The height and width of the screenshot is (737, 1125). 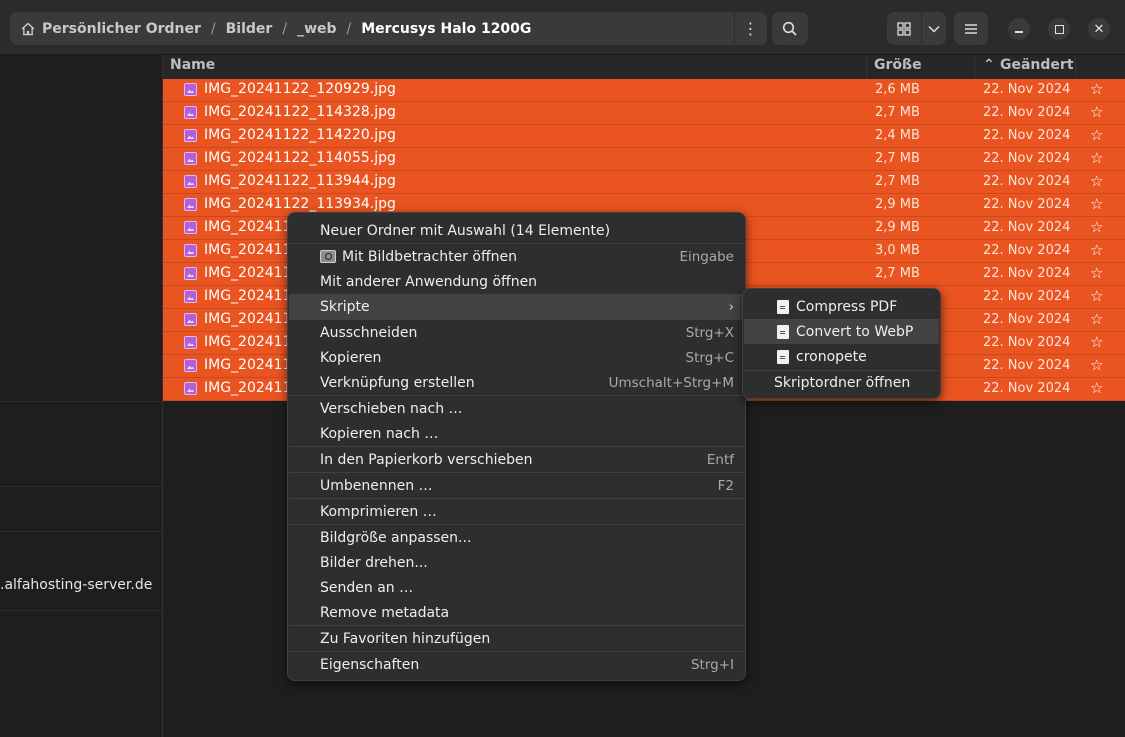 I want to click on maximize-button, so click(x=1059, y=29).